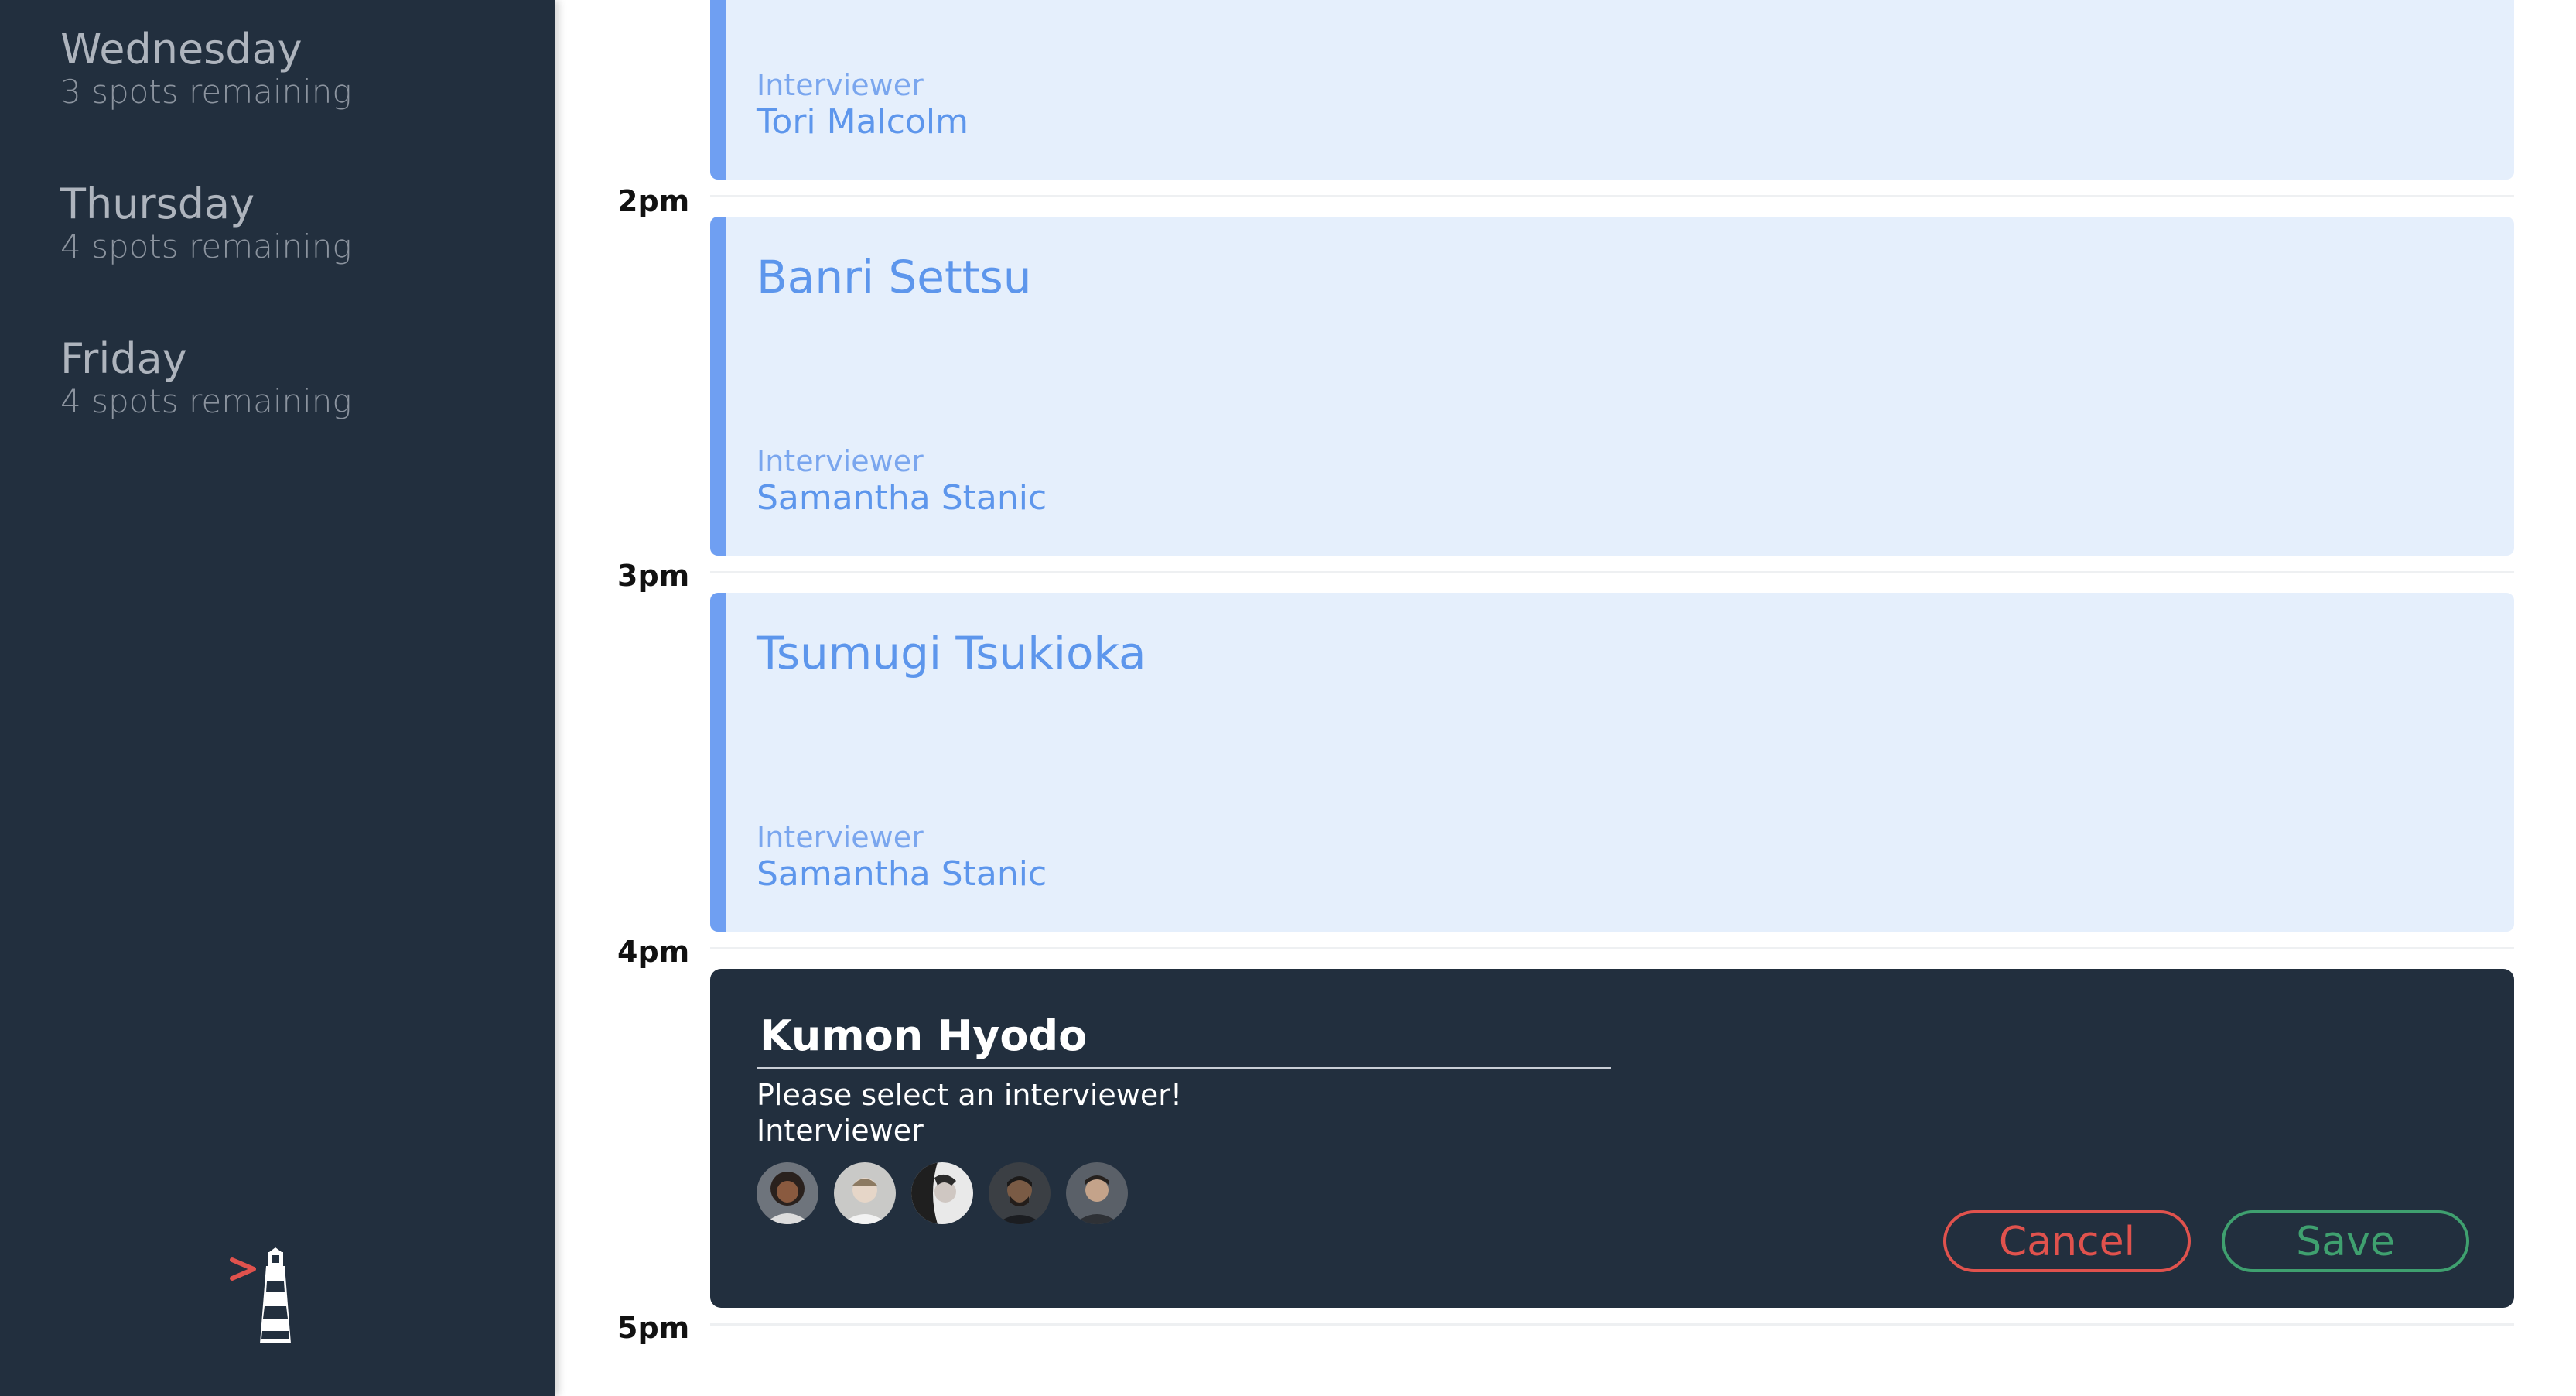 The image size is (2576, 1396). Describe the element at coordinates (1612, 90) in the screenshot. I see `appointment-card: Interviewer Tori Malcolm` at that location.